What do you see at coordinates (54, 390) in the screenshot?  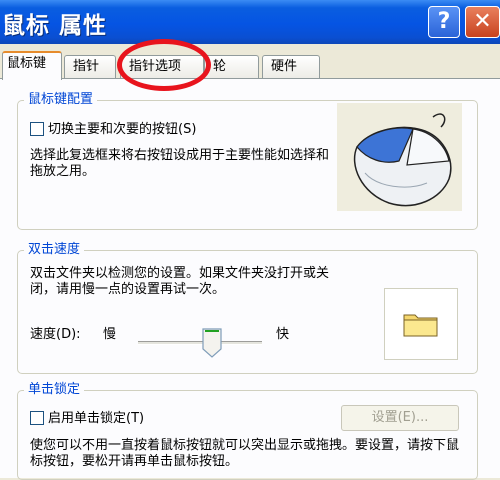 I see `group-title: 单击锁定` at bounding box center [54, 390].